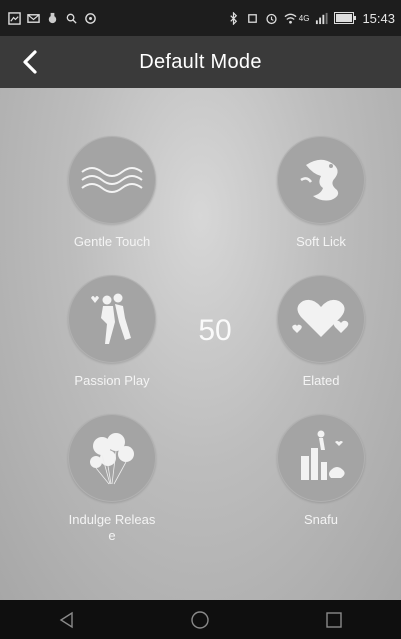 This screenshot has width=401, height=639. What do you see at coordinates (321, 380) in the screenshot?
I see `mode-label: Elated` at bounding box center [321, 380].